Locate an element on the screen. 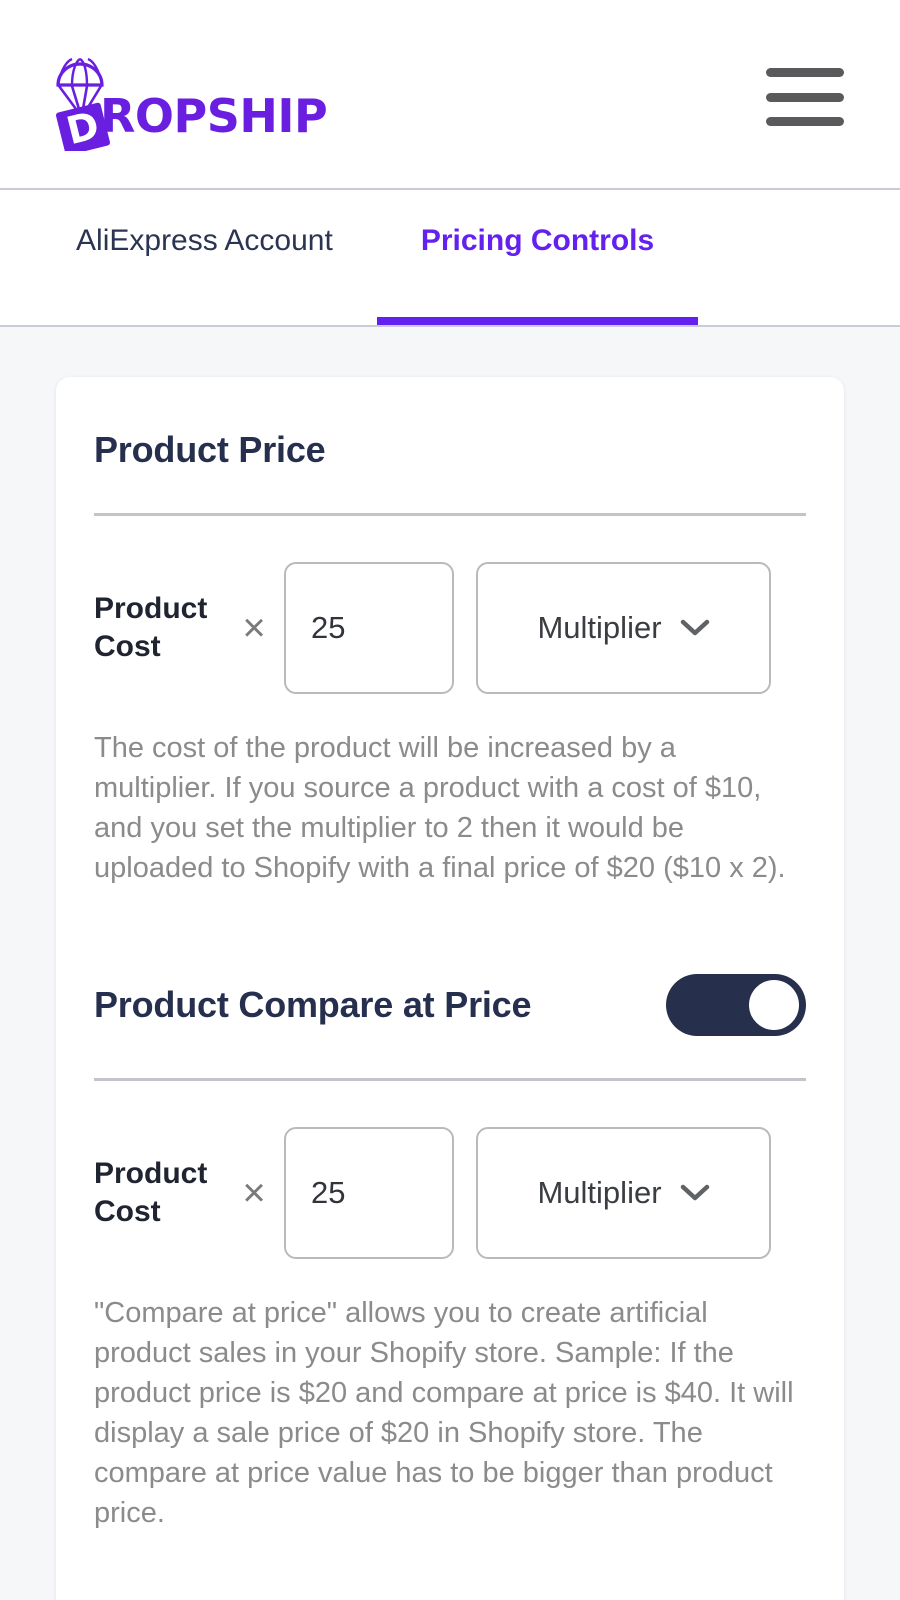  page-title: Product Price is located at coordinates (210, 449).